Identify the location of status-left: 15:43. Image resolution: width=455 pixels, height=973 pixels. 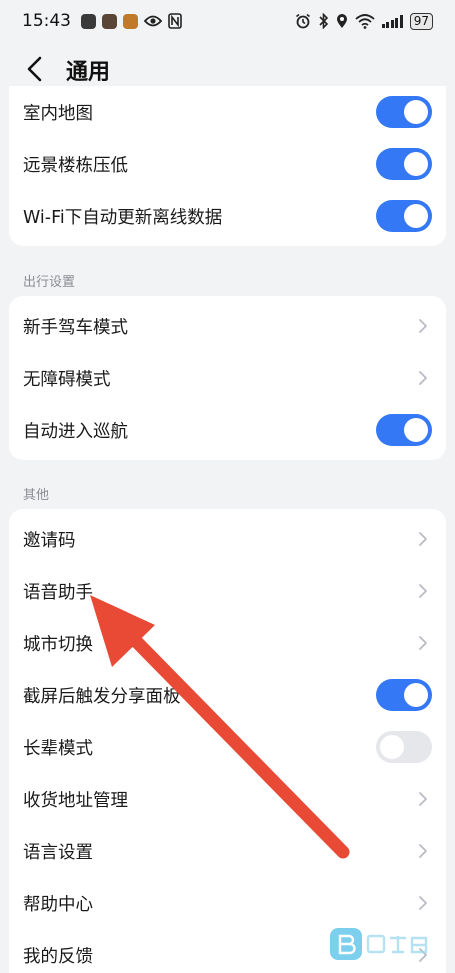
(102, 21).